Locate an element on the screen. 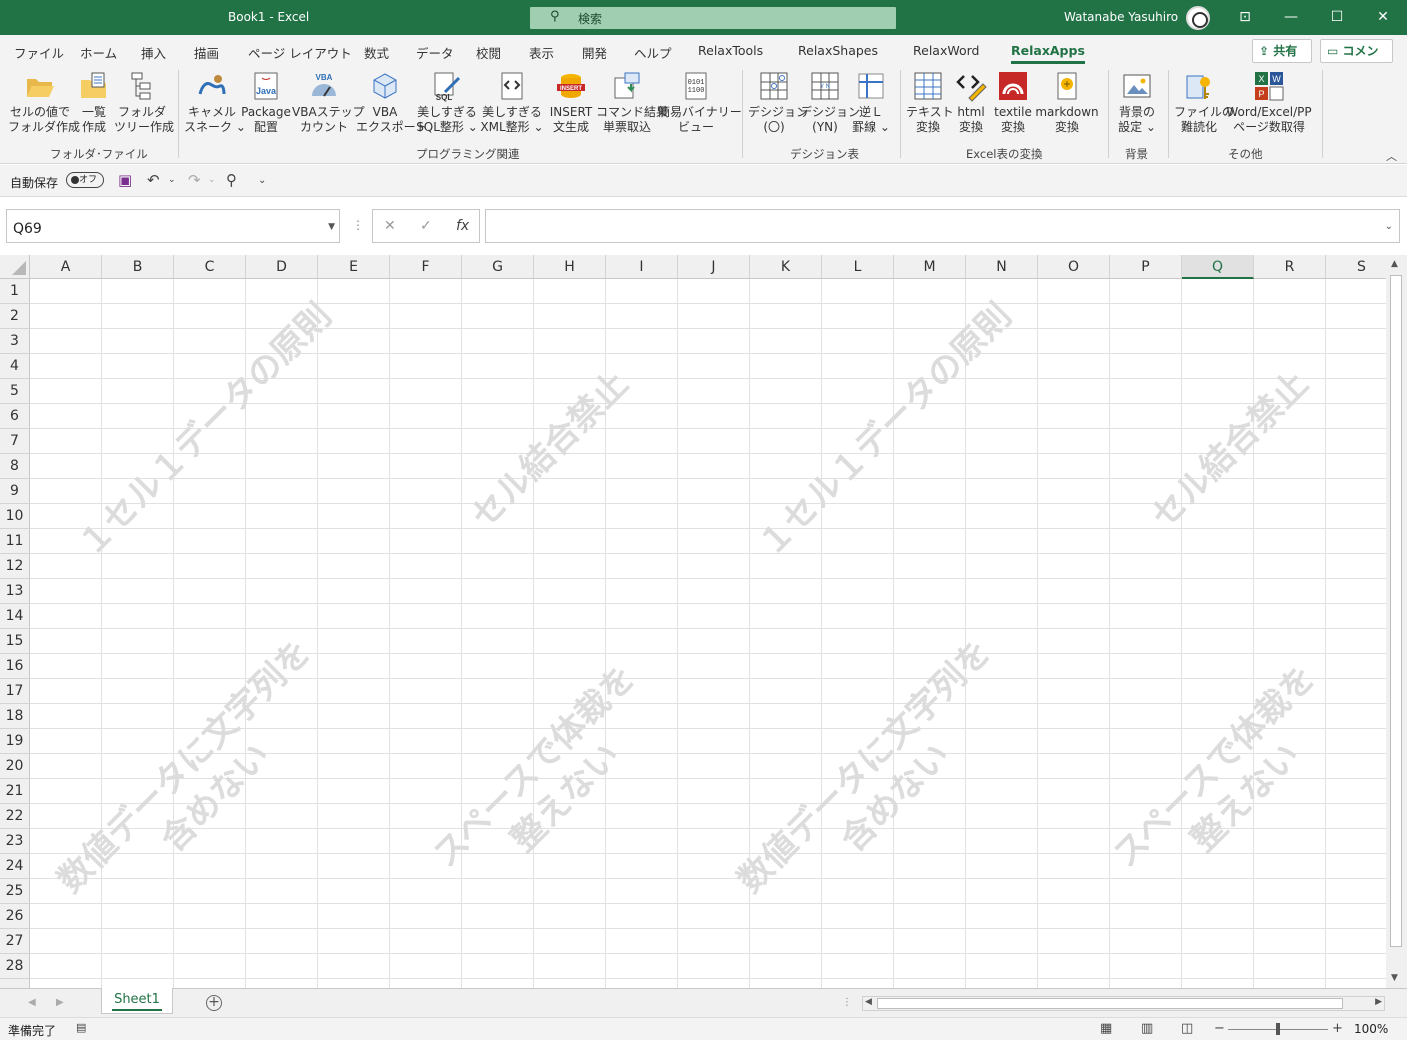 The width and height of the screenshot is (1407, 1040). close-button: ✕ is located at coordinates (1383, 17).